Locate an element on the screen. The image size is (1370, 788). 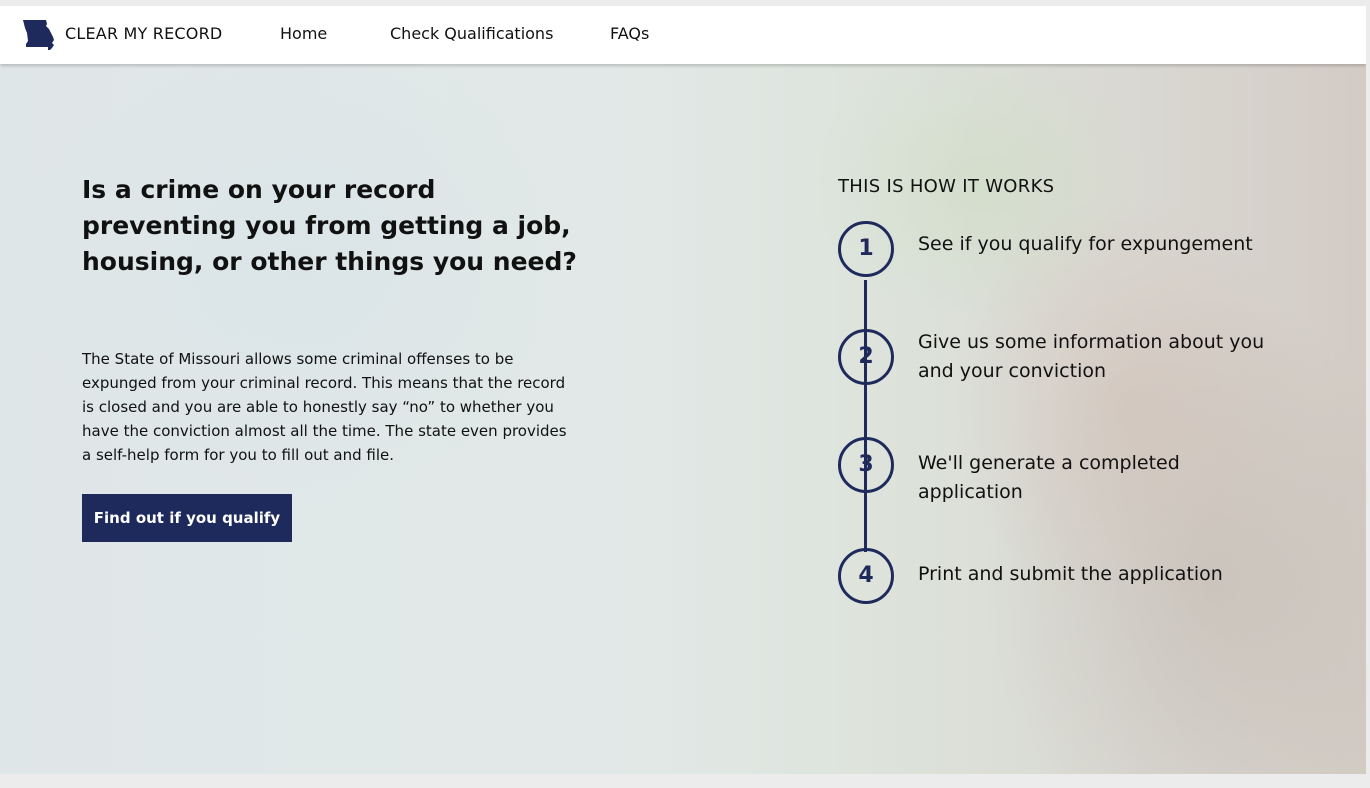
step-4-number: 4 is located at coordinates (866, 576).